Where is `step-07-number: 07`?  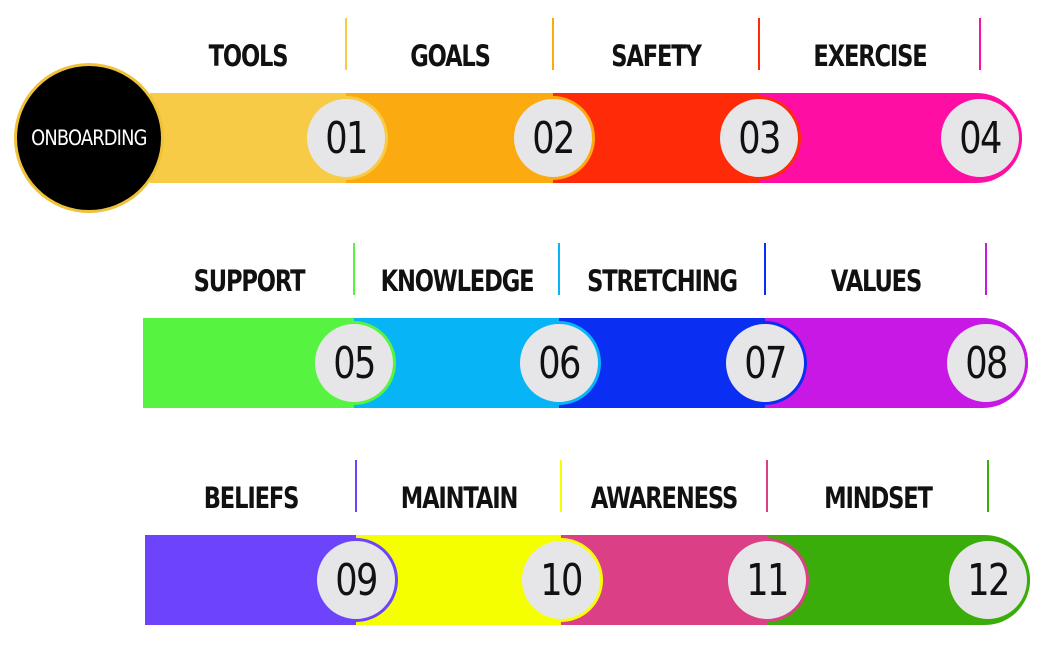 step-07-number: 07 is located at coordinates (765, 363).